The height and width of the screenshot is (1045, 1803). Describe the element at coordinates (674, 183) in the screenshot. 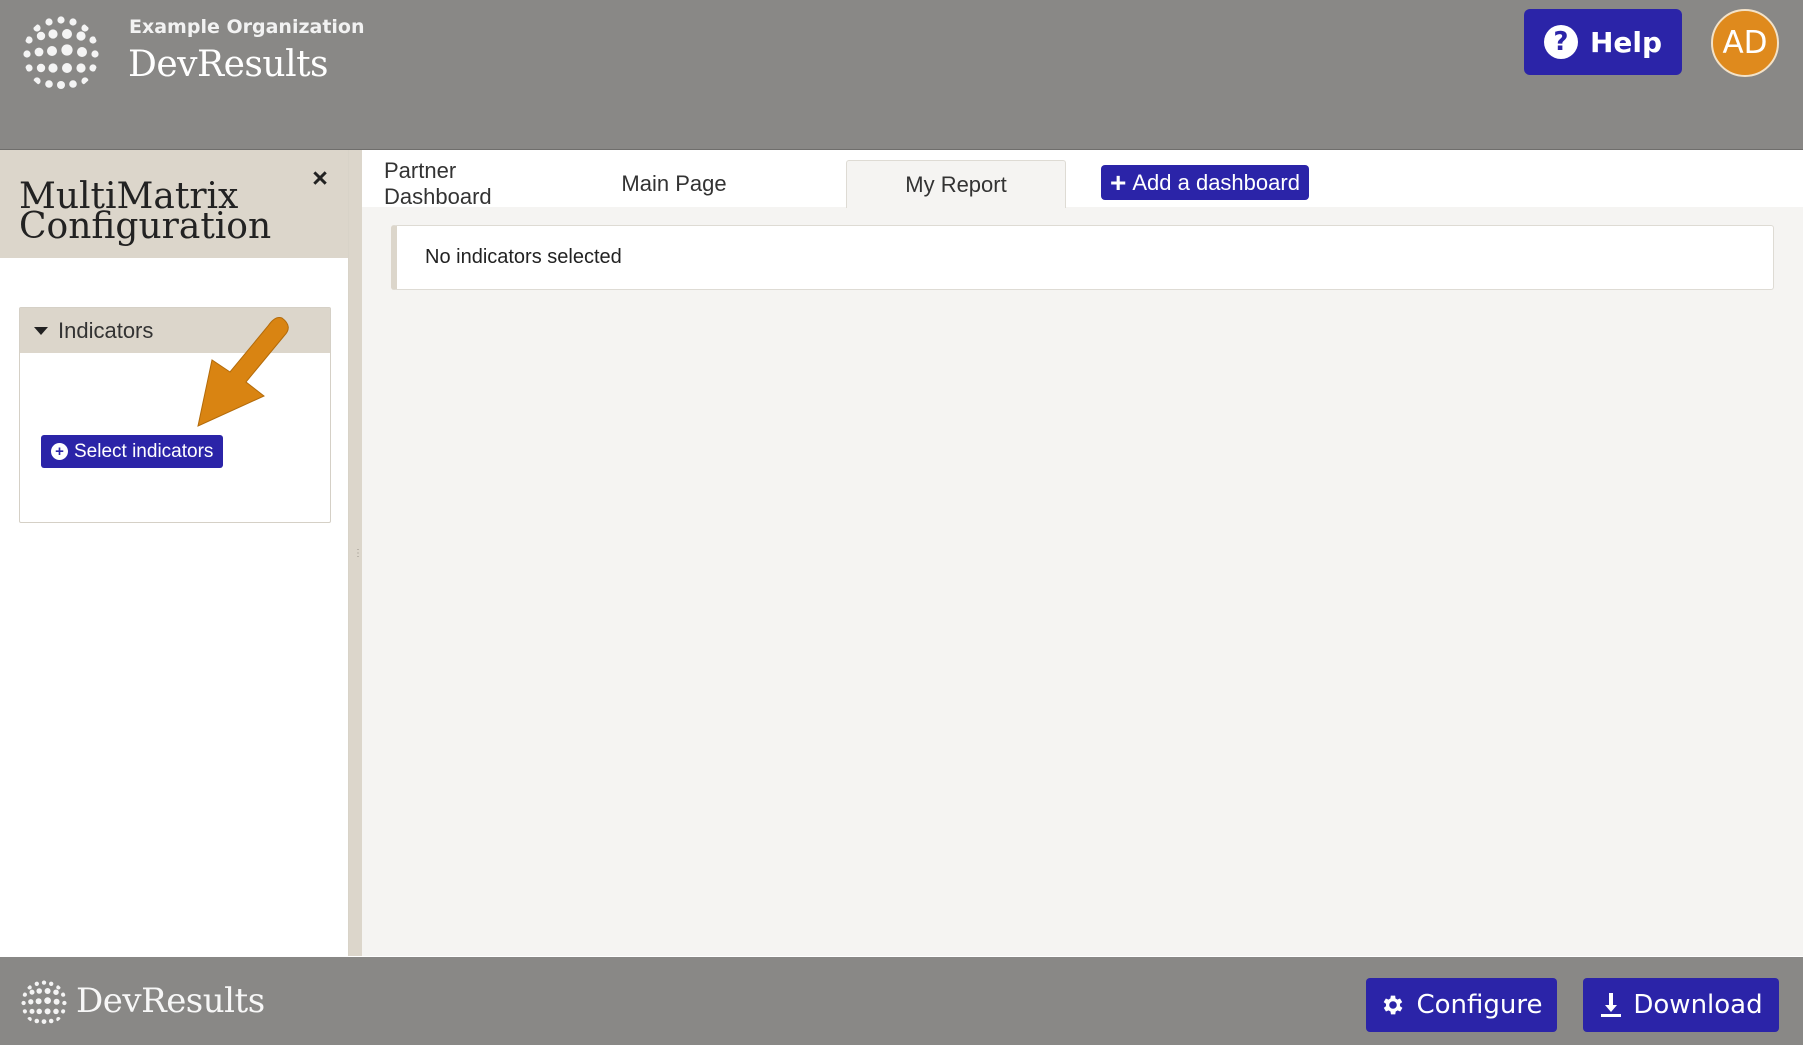

I see `tab-main-page: Main Page` at that location.